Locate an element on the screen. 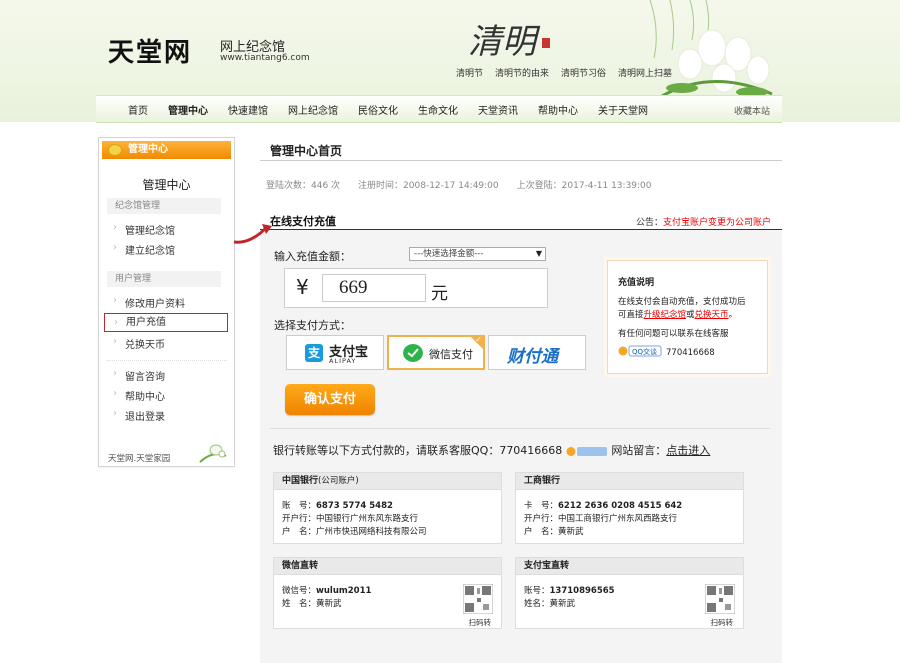 This screenshot has width=900, height=663. nav-life: 生命文化 is located at coordinates (438, 109).